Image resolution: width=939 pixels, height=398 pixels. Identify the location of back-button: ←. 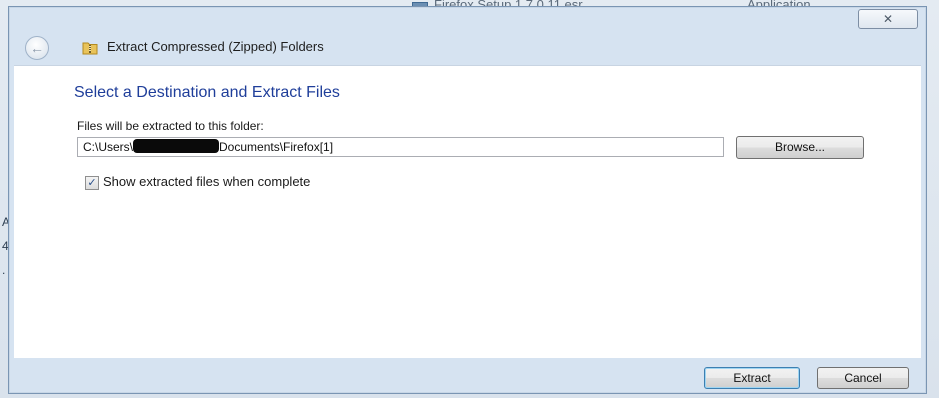
(37, 48).